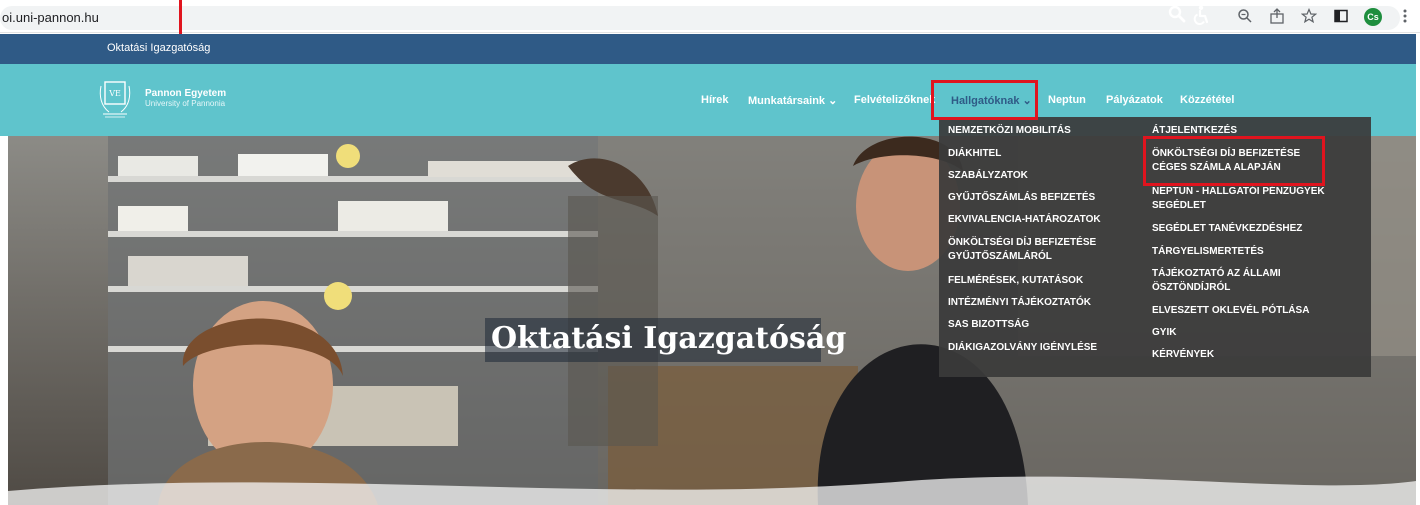 The image size is (1420, 505). I want to click on nav-item-felvetelizoknek: Felvételizőknek, so click(894, 100).